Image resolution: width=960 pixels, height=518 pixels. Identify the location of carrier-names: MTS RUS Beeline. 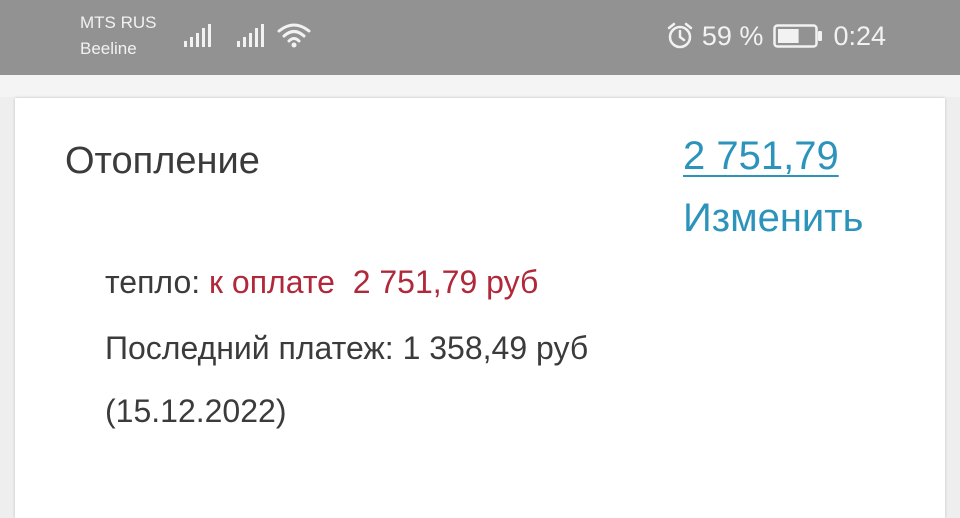
(118, 36).